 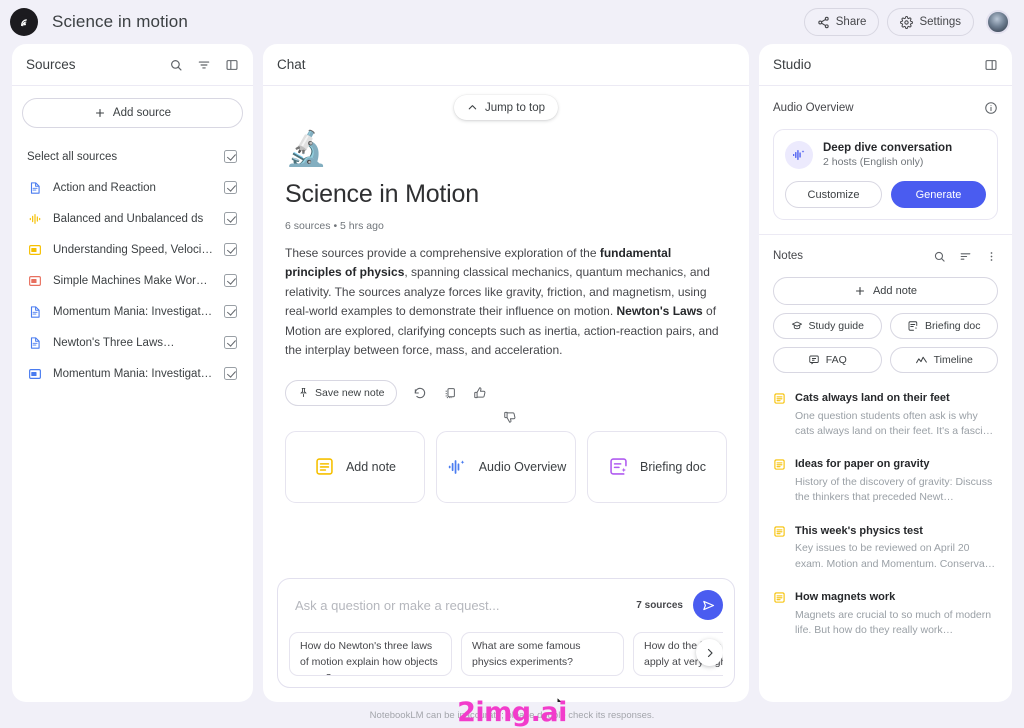 What do you see at coordinates (823, 22) in the screenshot?
I see `share-icon` at bounding box center [823, 22].